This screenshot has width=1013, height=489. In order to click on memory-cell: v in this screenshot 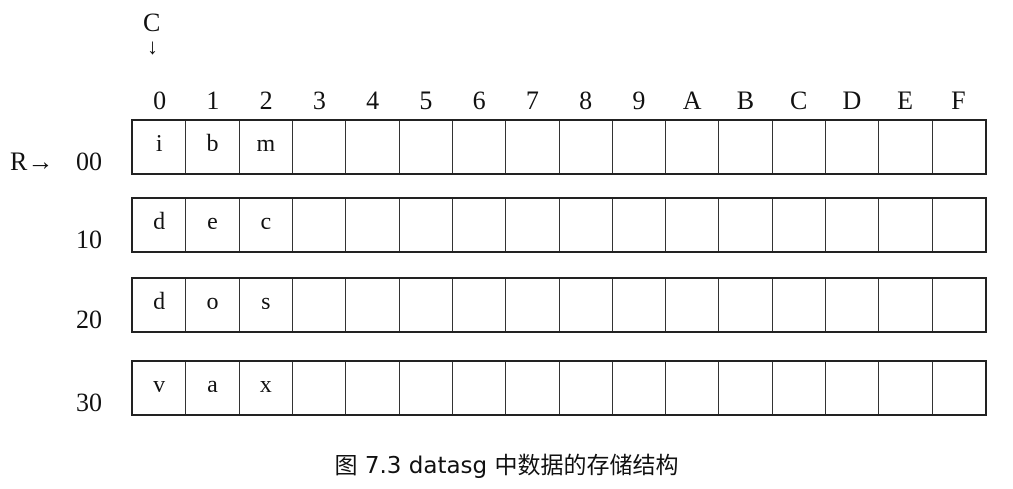, I will do `click(160, 388)`.